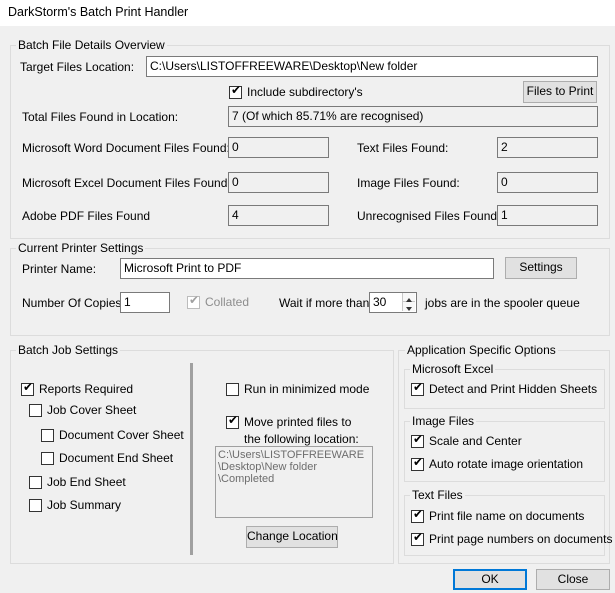  I want to click on image-files-label: Image Files Found:, so click(408, 183).